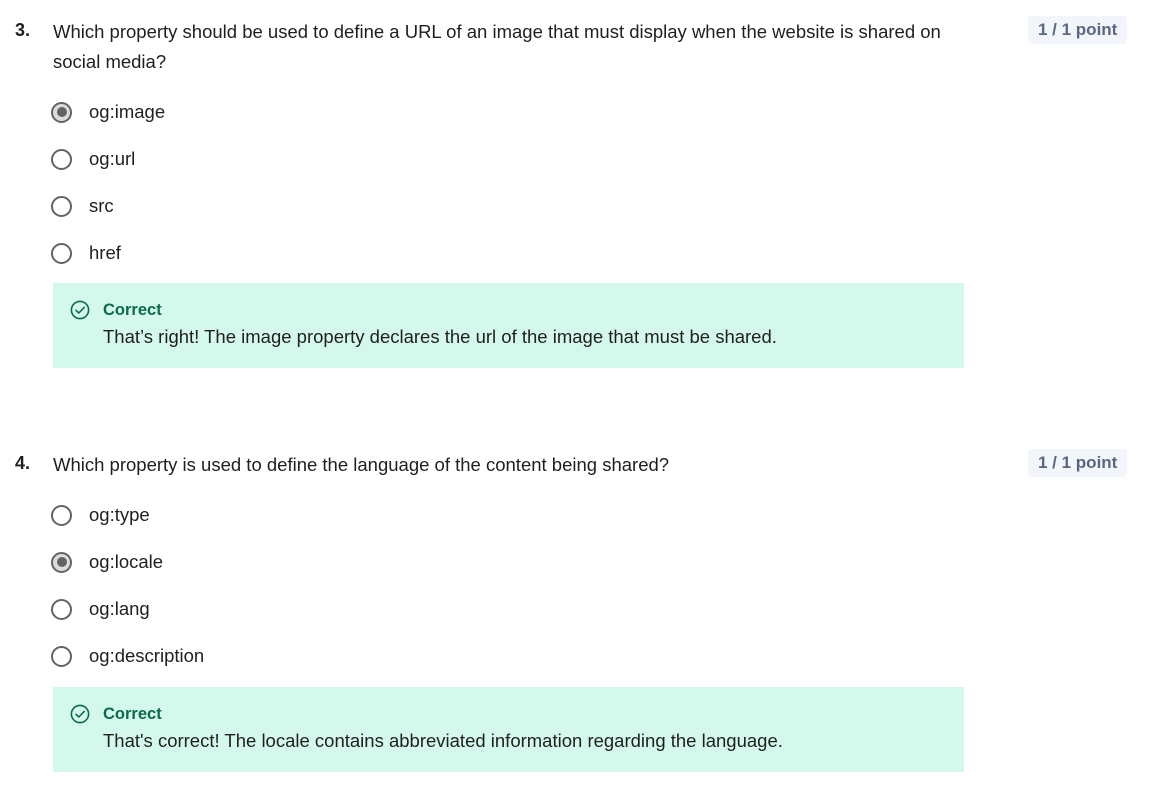 The height and width of the screenshot is (793, 1157). Describe the element at coordinates (119, 514) in the screenshot. I see `option-label: og:type` at that location.